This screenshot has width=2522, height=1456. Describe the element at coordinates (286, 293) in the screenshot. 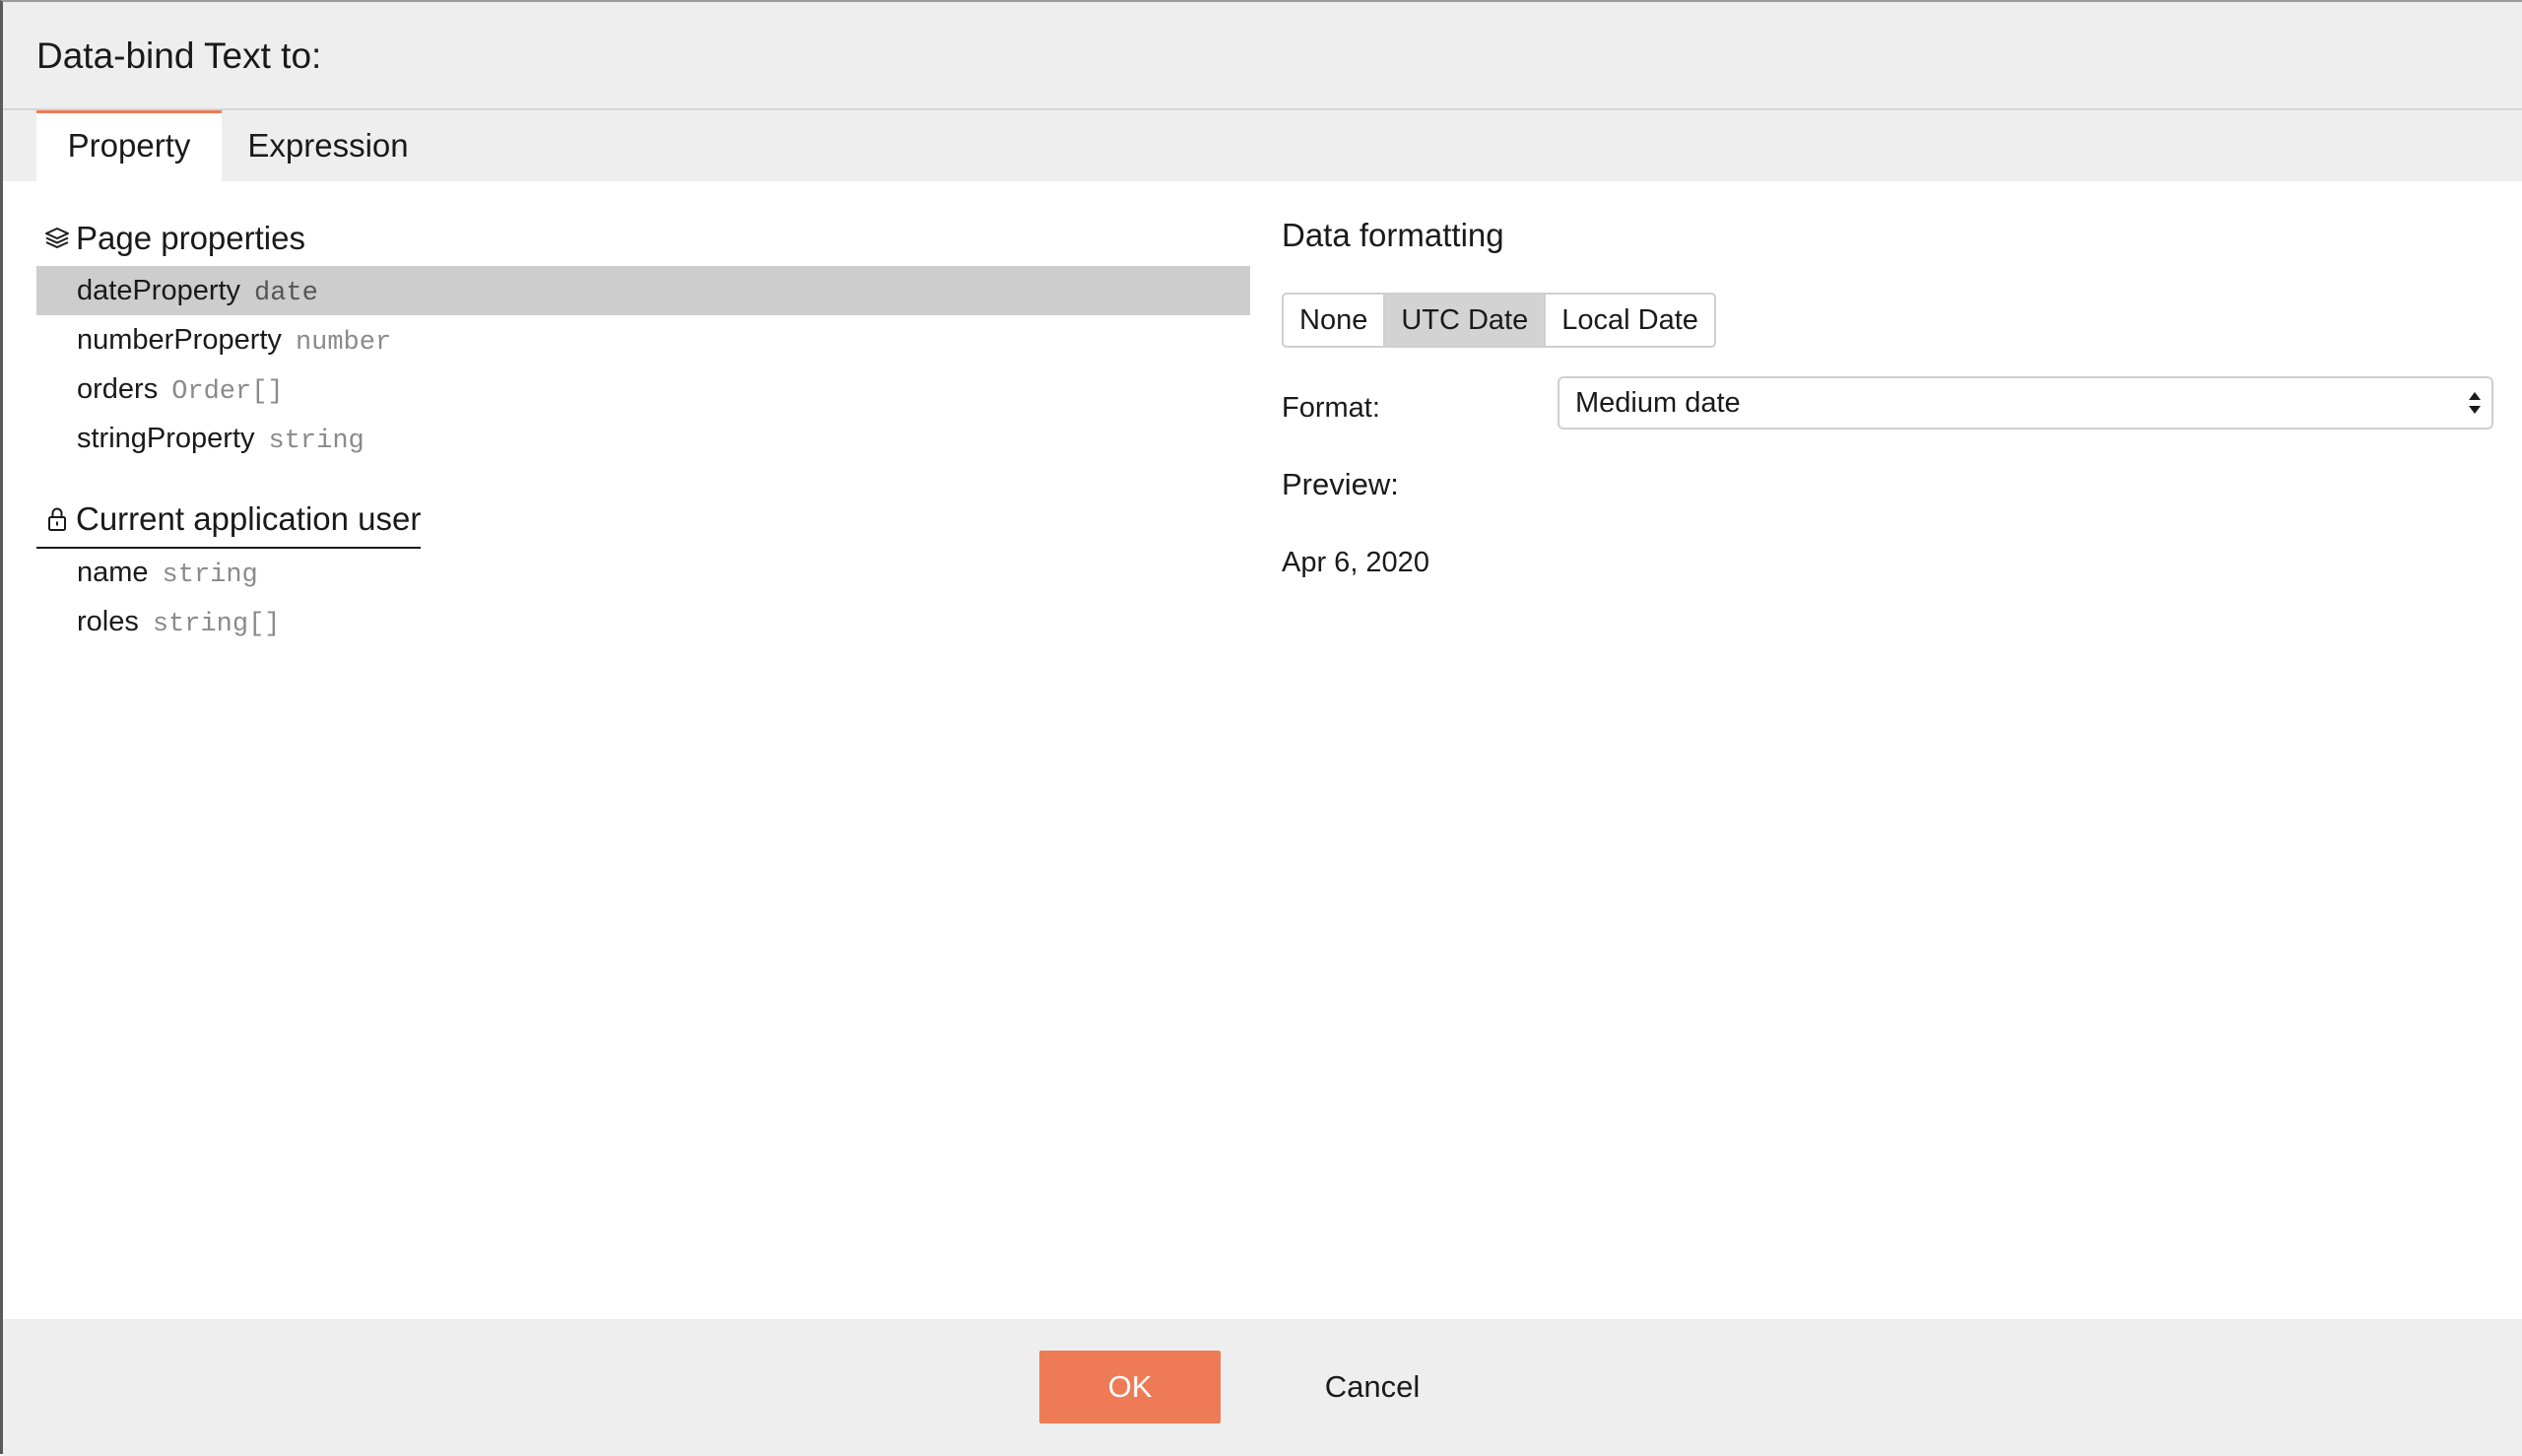

I see `property-type: date` at that location.